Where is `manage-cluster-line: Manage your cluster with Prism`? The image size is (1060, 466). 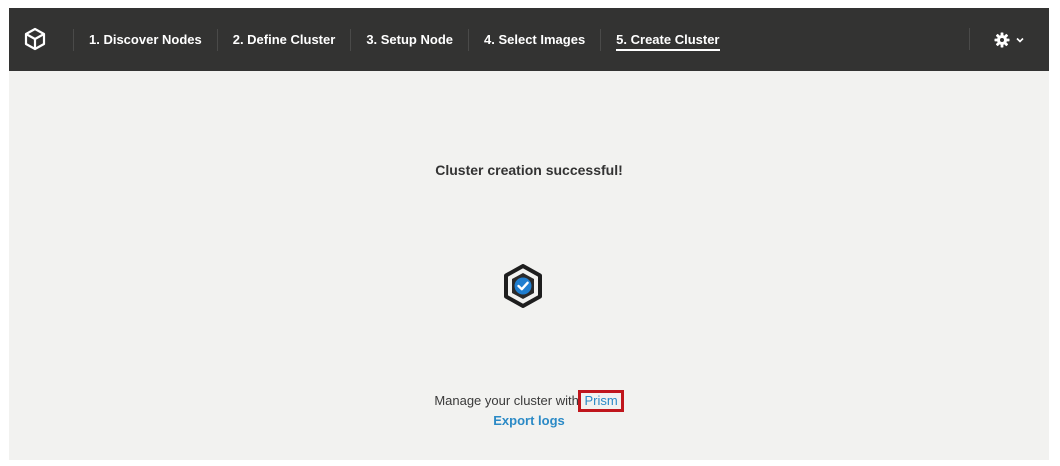
manage-cluster-line: Manage your cluster with Prism is located at coordinates (529, 401).